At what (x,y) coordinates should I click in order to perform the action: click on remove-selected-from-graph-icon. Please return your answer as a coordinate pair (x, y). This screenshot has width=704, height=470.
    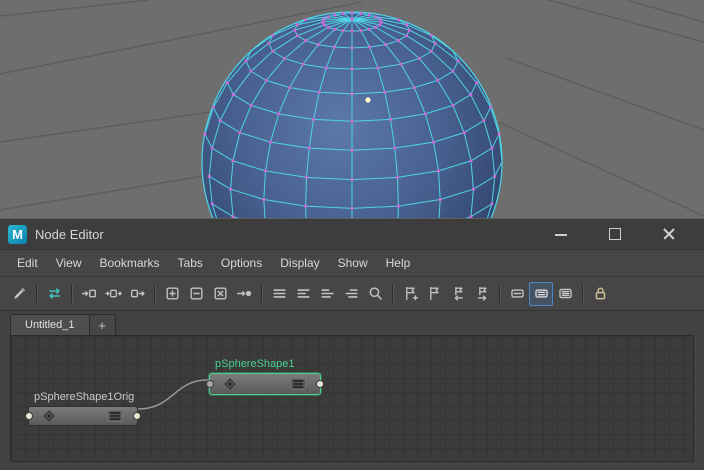
    Looking at the image, I should click on (196, 293).